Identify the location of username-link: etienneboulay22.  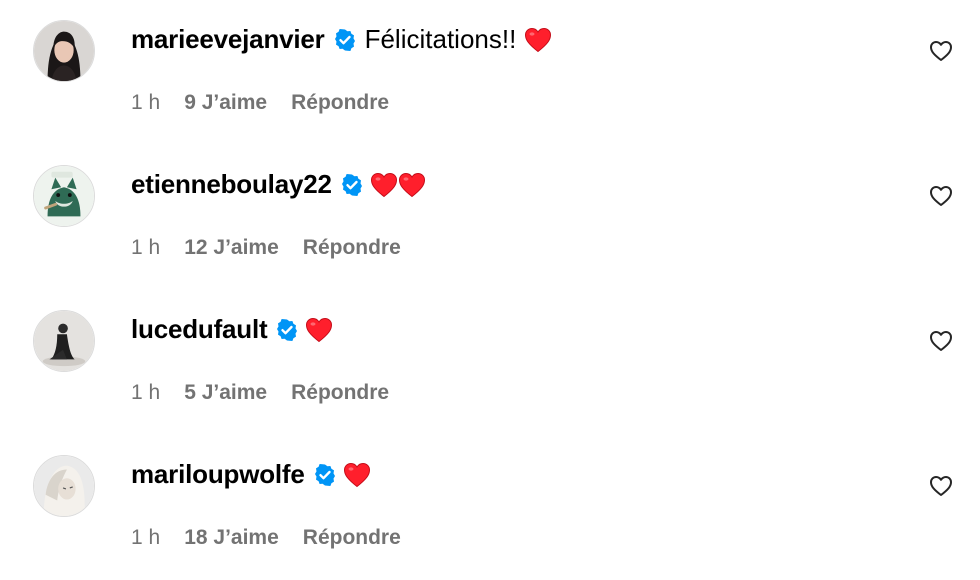
(231, 184).